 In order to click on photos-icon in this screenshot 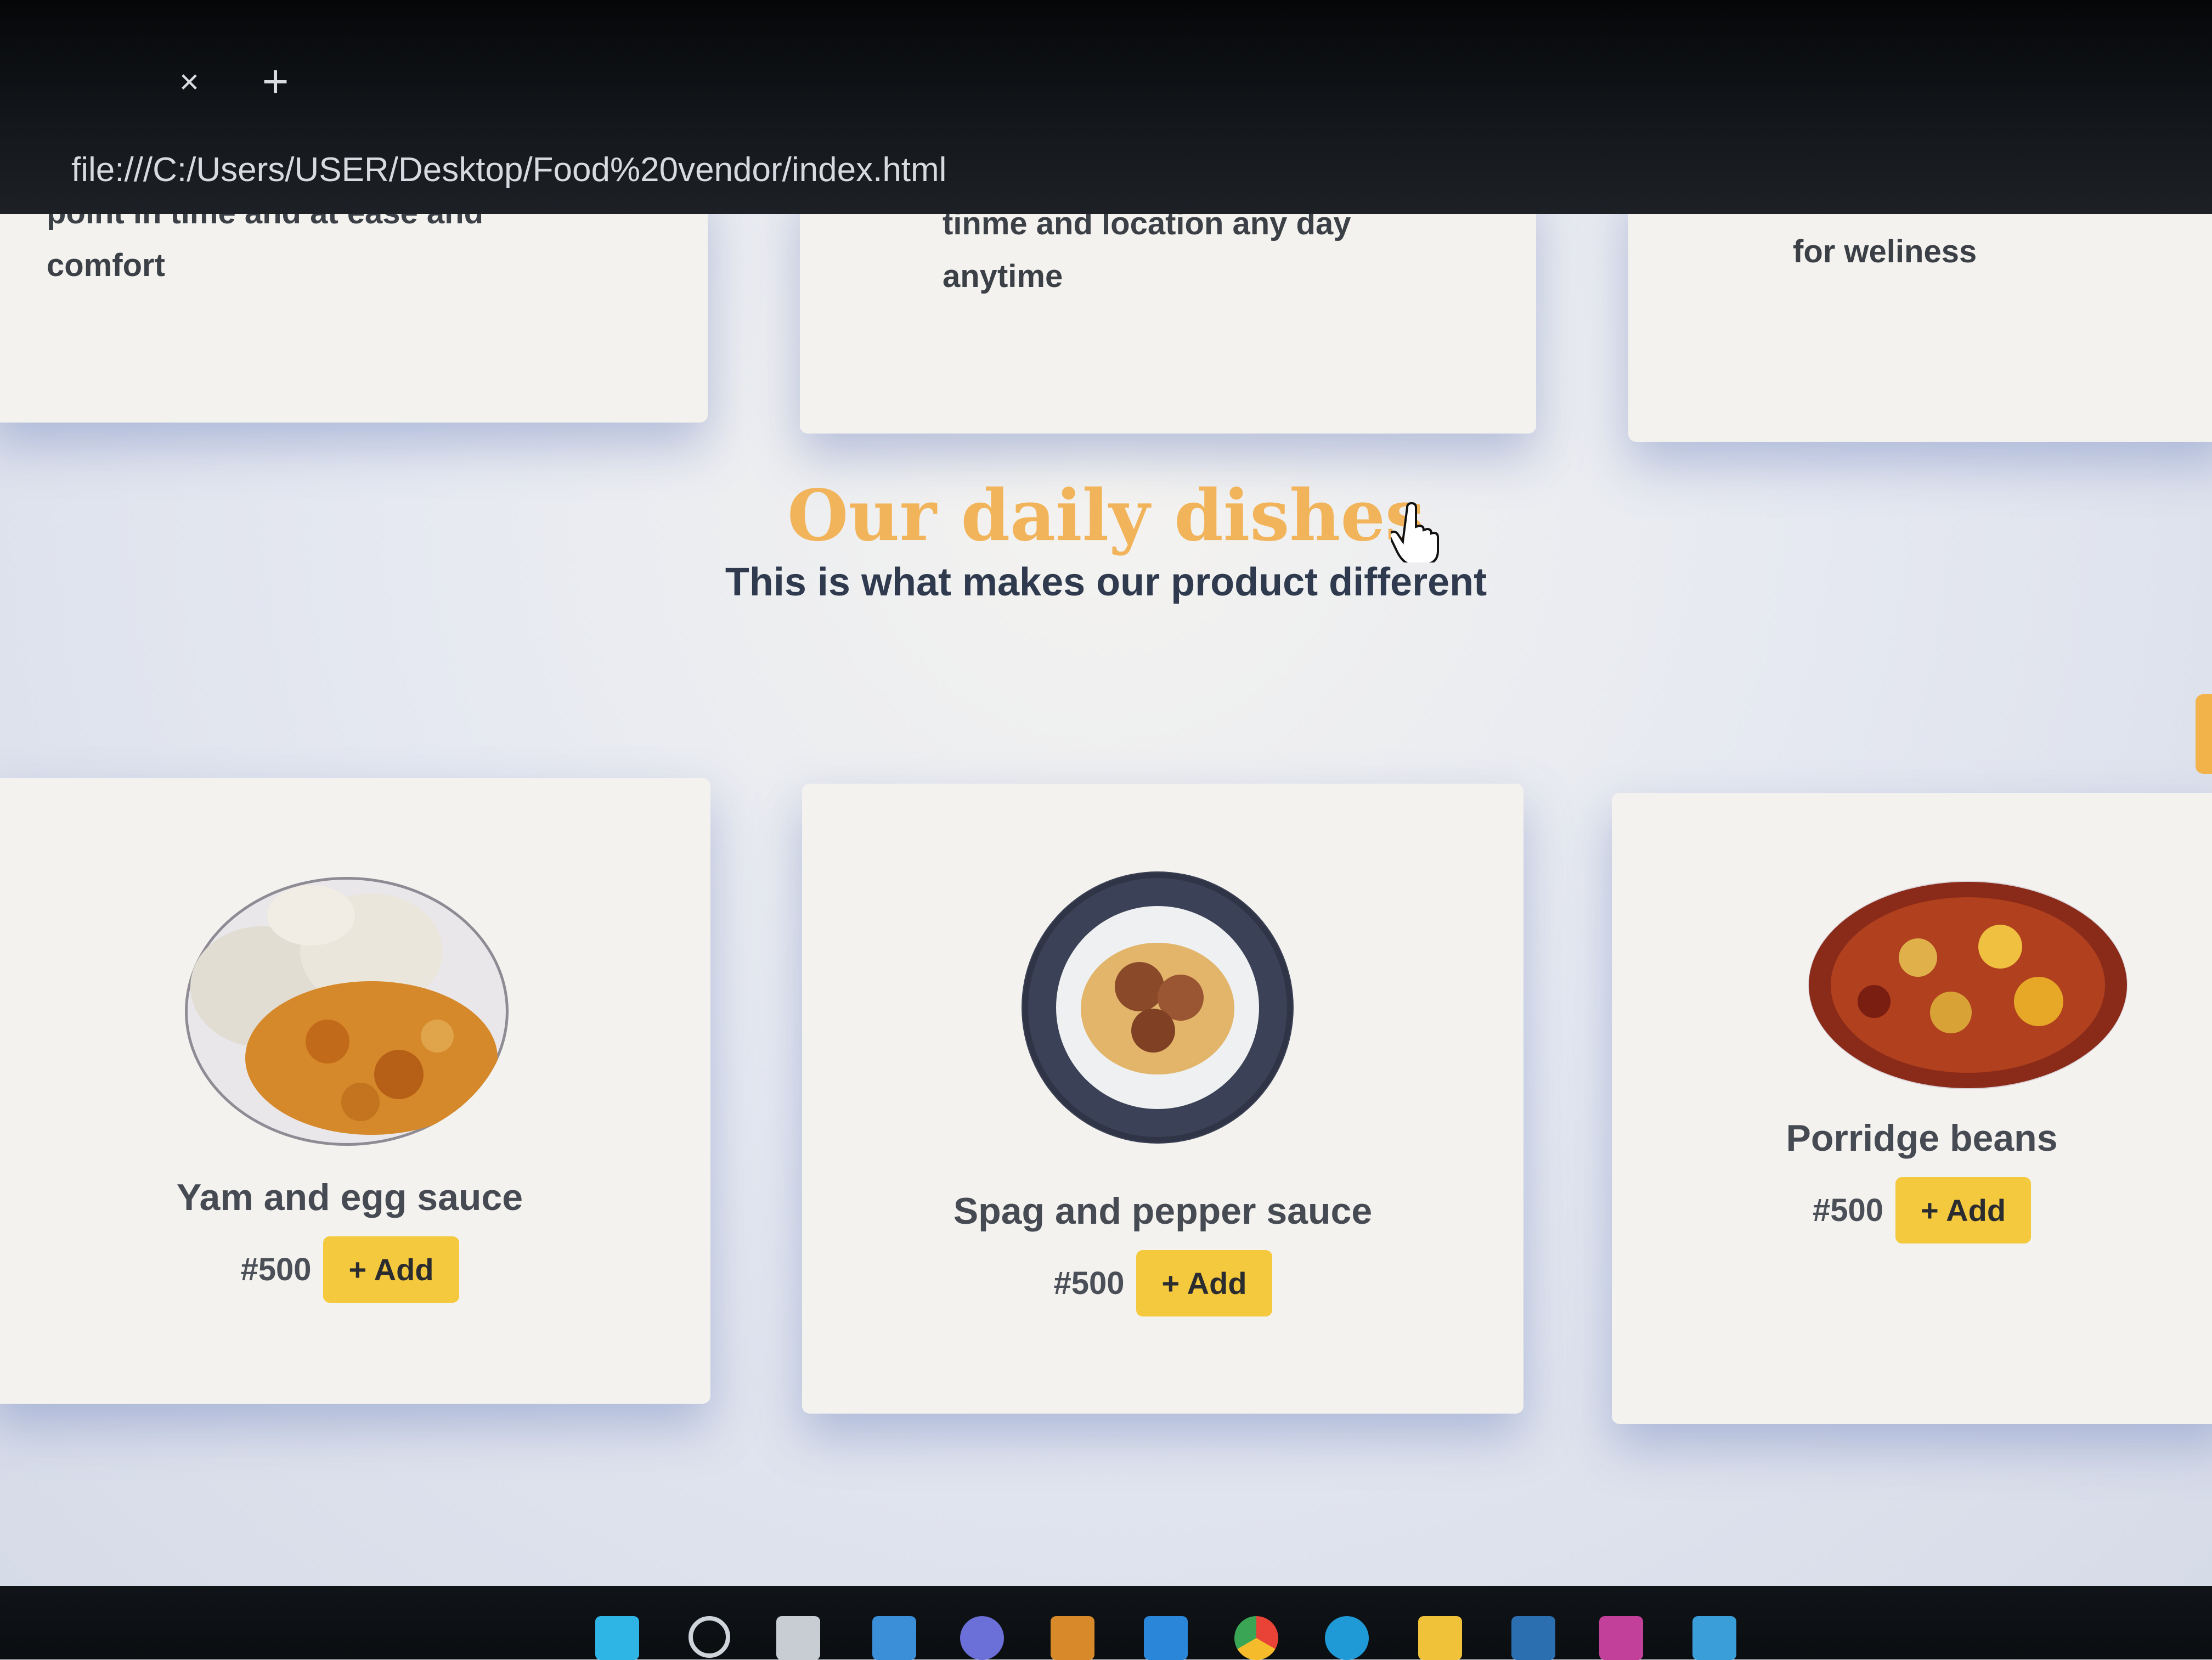, I will do `click(1714, 1638)`.